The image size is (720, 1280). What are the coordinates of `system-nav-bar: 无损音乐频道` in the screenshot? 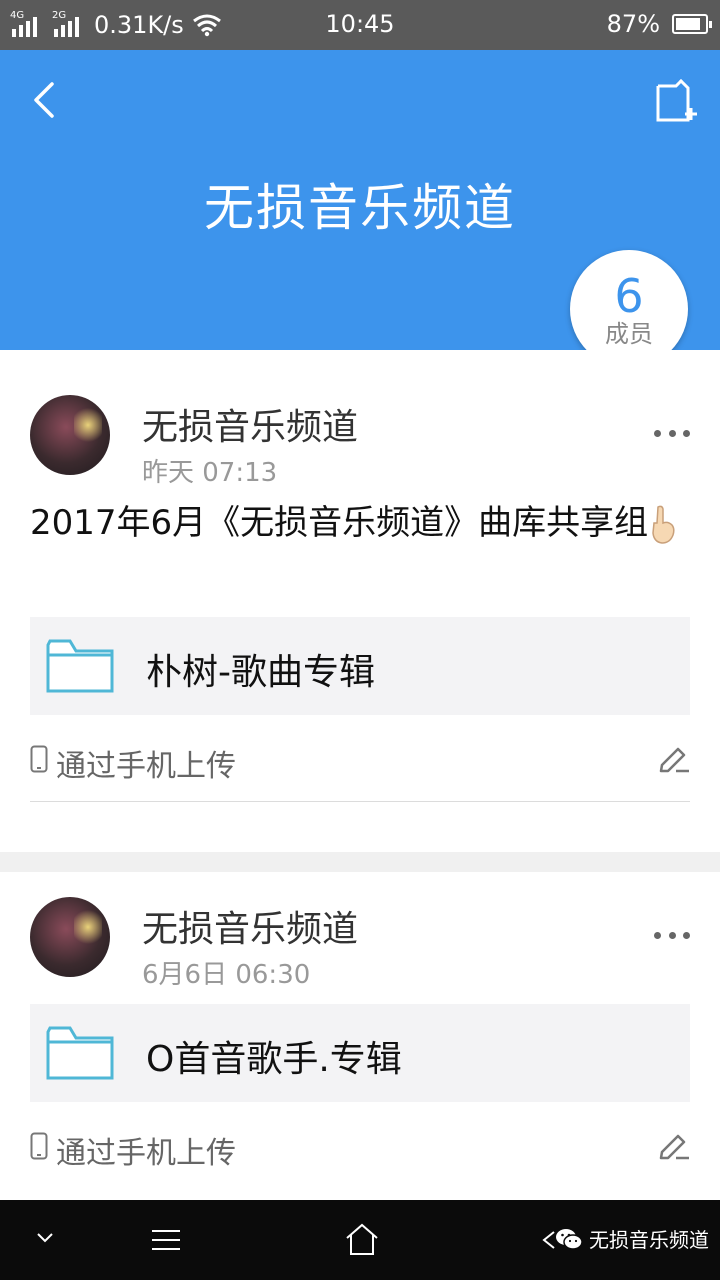 It's located at (360, 1240).